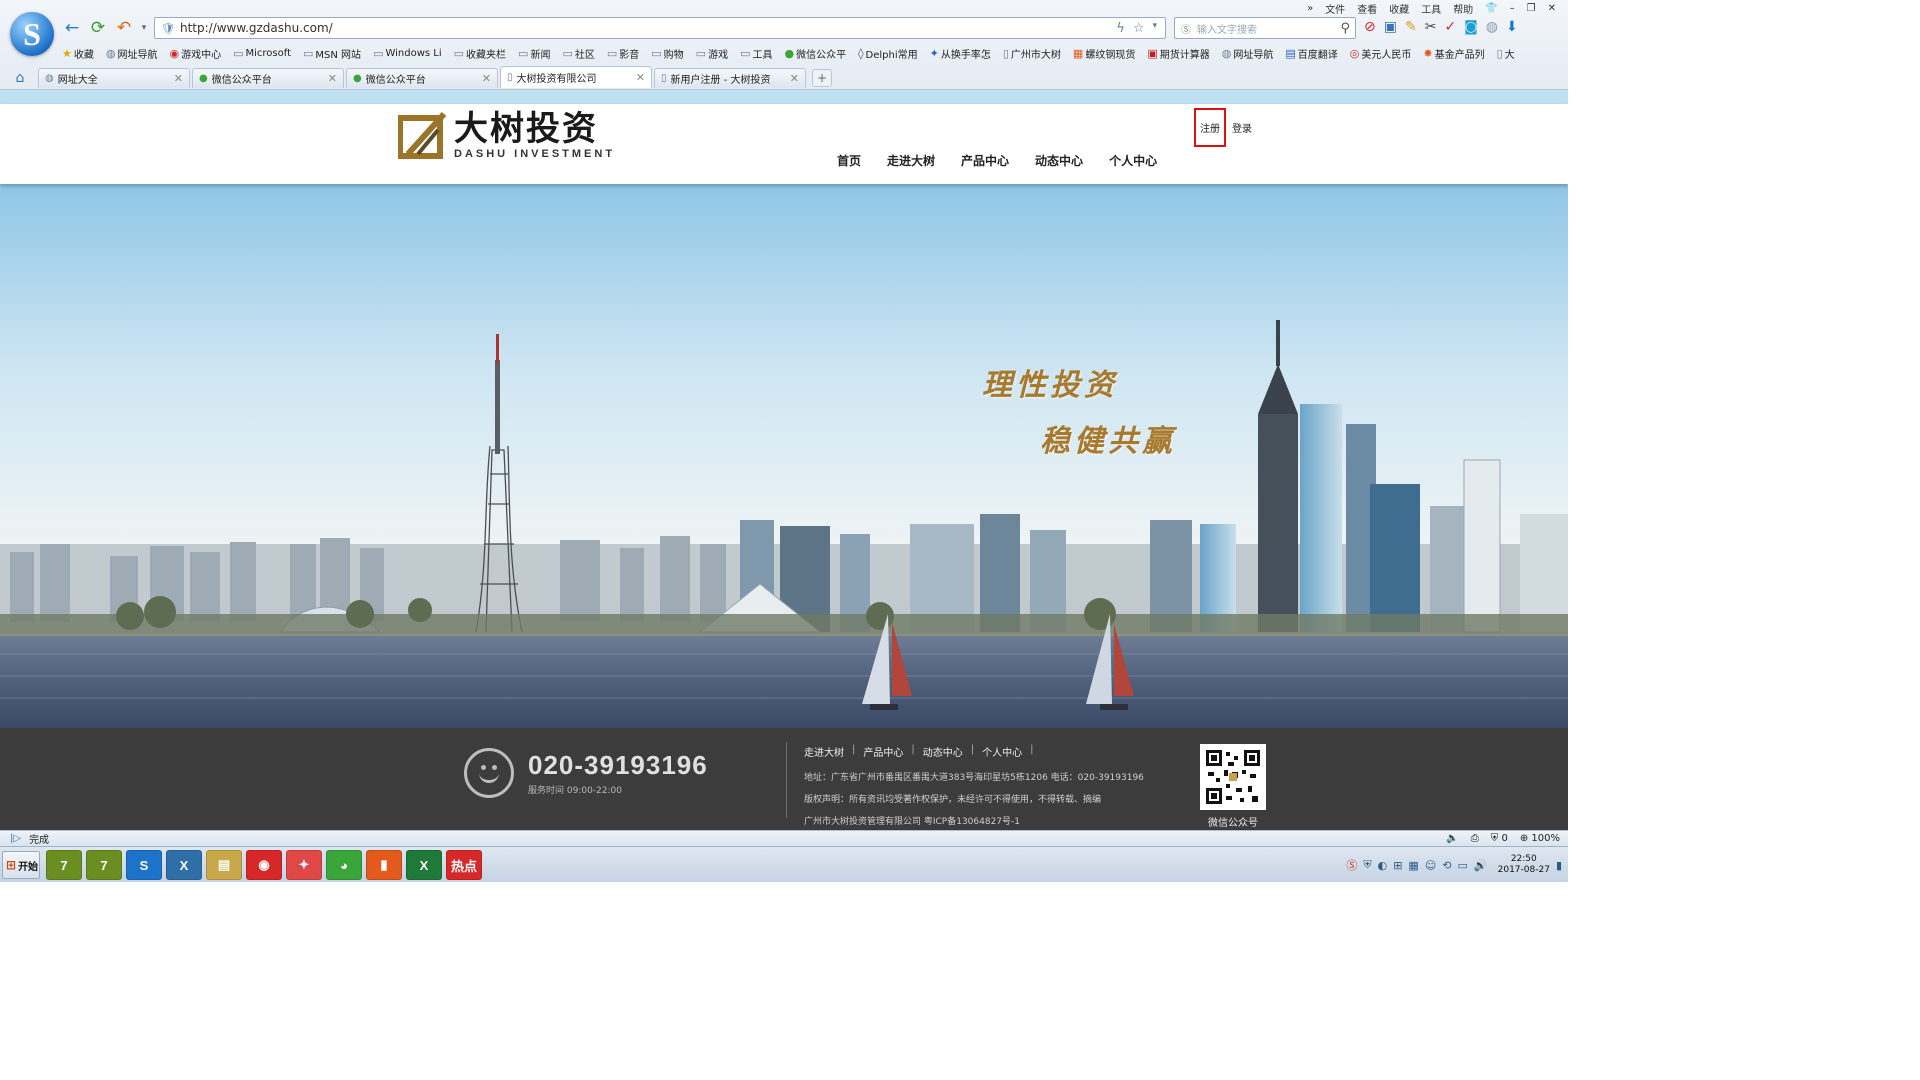  Describe the element at coordinates (144, 28) in the screenshot. I see `undo-dropdown-icon: ▾` at that location.